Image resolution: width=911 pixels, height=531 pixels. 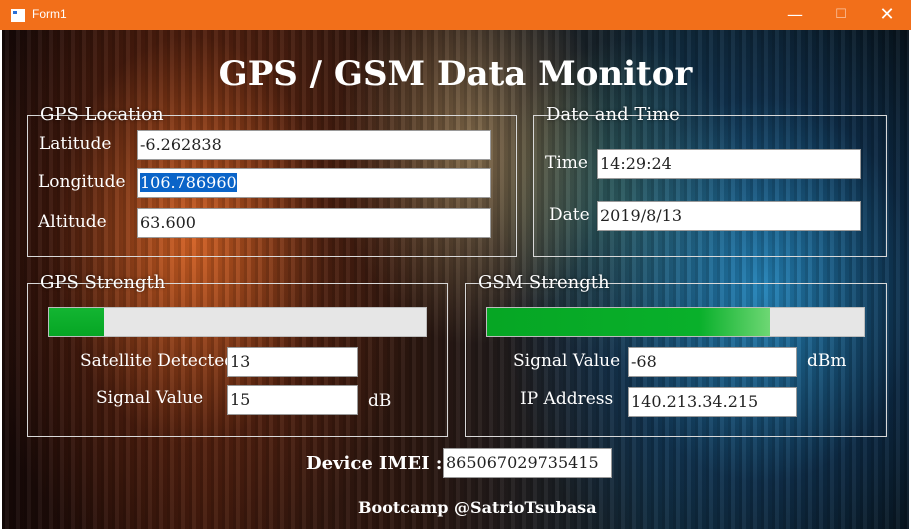 What do you see at coordinates (49, 14) in the screenshot?
I see `window-title: Form1` at bounding box center [49, 14].